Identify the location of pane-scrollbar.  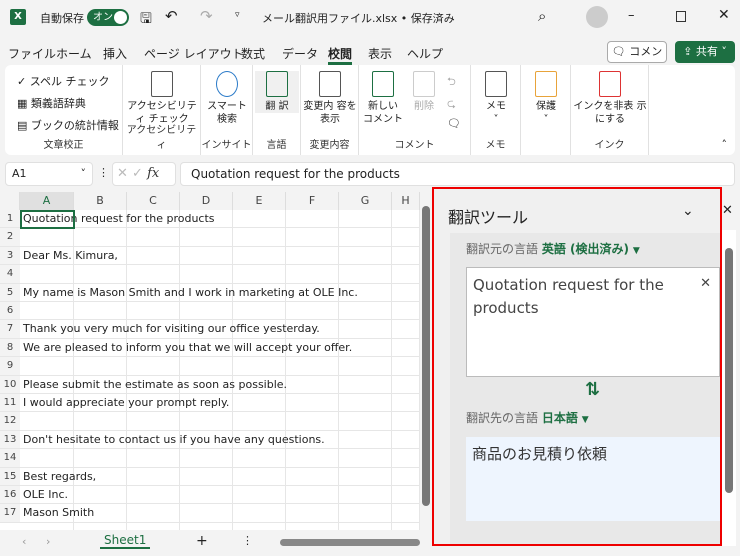
(729, 388).